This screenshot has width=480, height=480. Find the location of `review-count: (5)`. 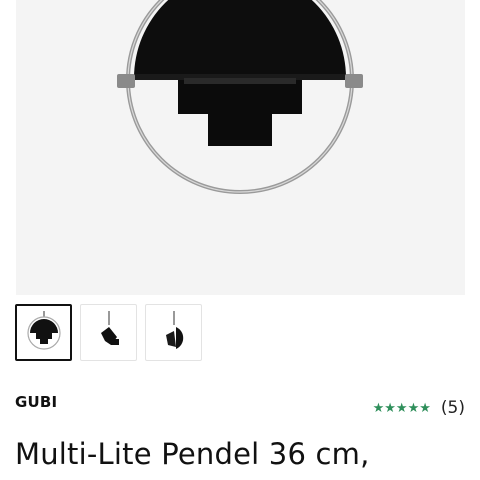

review-count: (5) is located at coordinates (452, 408).